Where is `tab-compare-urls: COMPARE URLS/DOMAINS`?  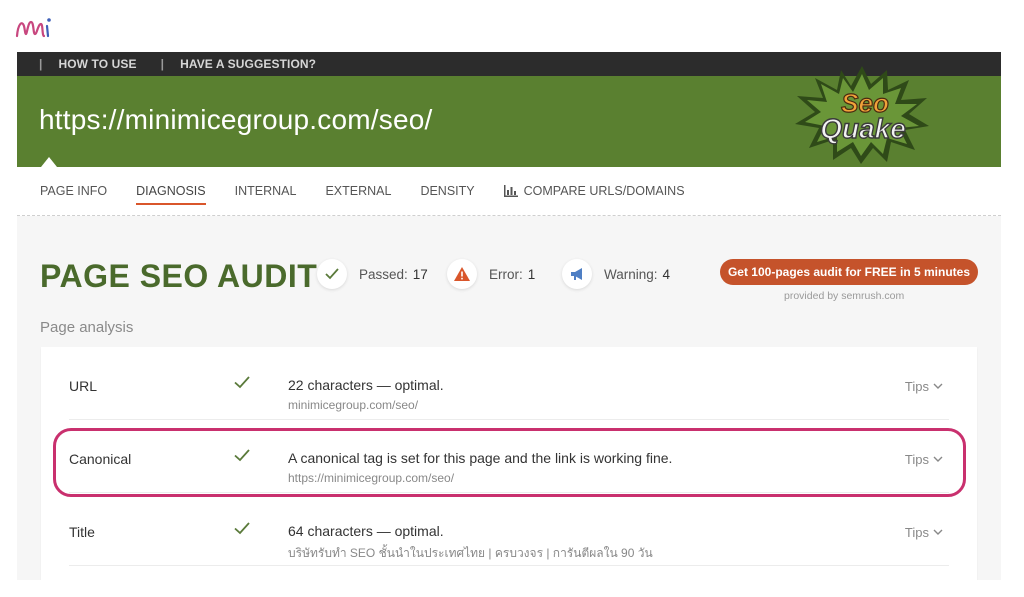
tab-compare-urls: COMPARE URLS/DOMAINS is located at coordinates (594, 191).